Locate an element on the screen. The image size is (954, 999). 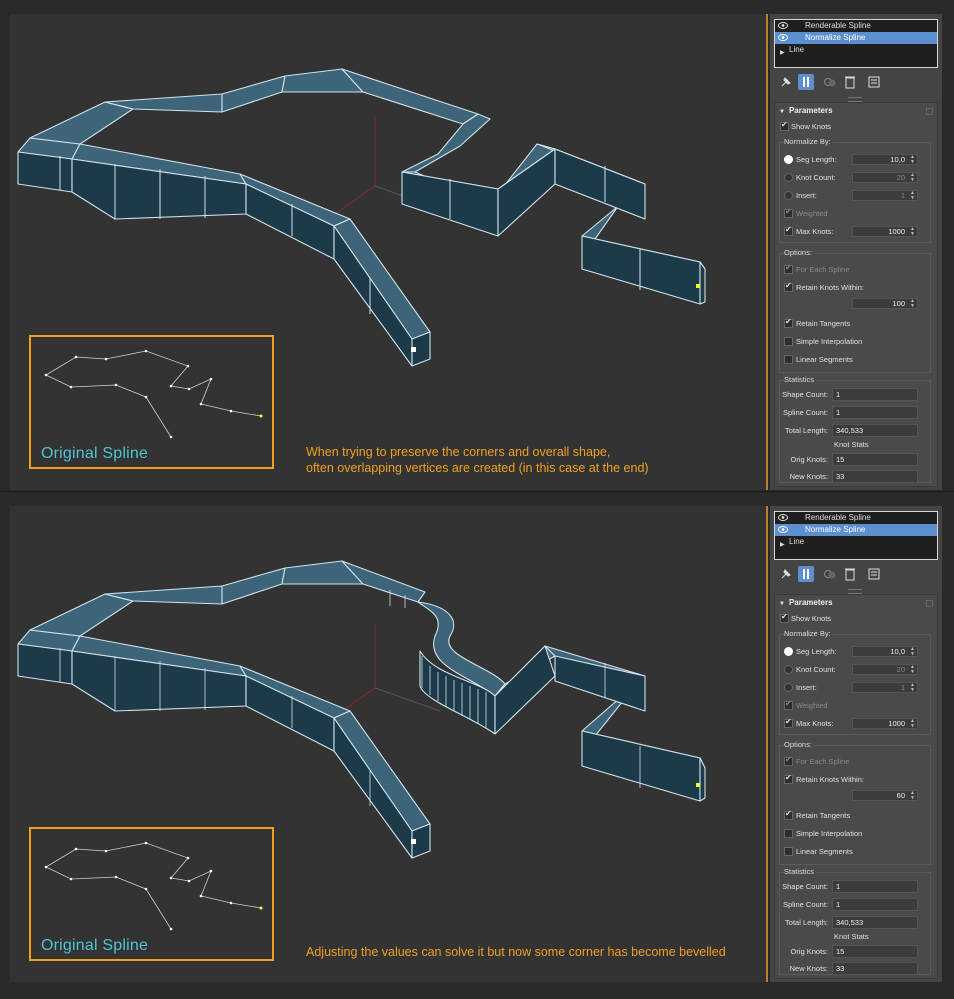
retain-knots-label: Retain Knots Within: is located at coordinates (830, 779).